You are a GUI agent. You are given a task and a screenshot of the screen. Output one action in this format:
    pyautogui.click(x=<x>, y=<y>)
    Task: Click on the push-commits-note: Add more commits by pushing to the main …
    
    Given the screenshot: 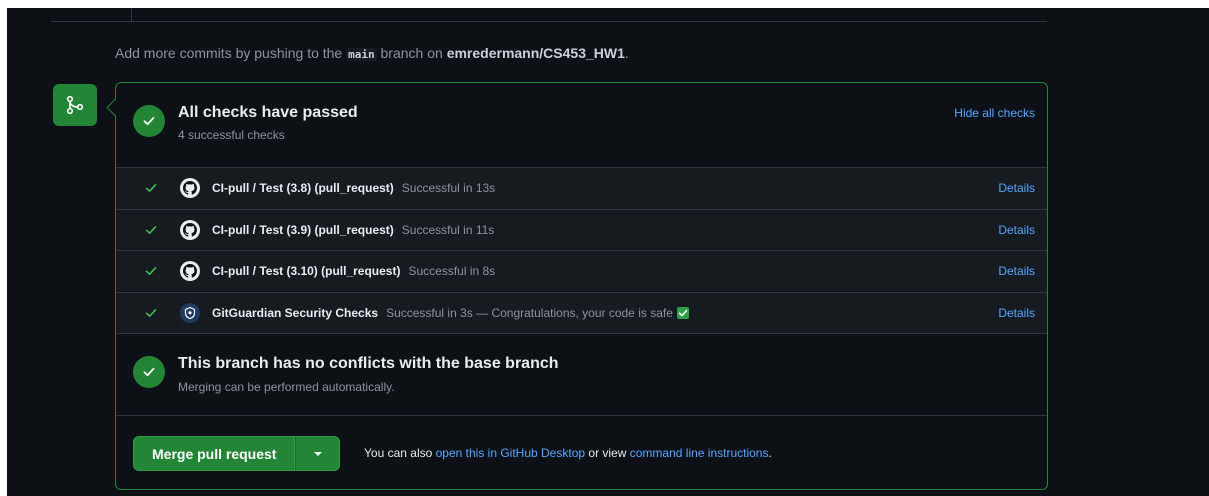 What is the action you would take?
    pyautogui.click(x=372, y=53)
    